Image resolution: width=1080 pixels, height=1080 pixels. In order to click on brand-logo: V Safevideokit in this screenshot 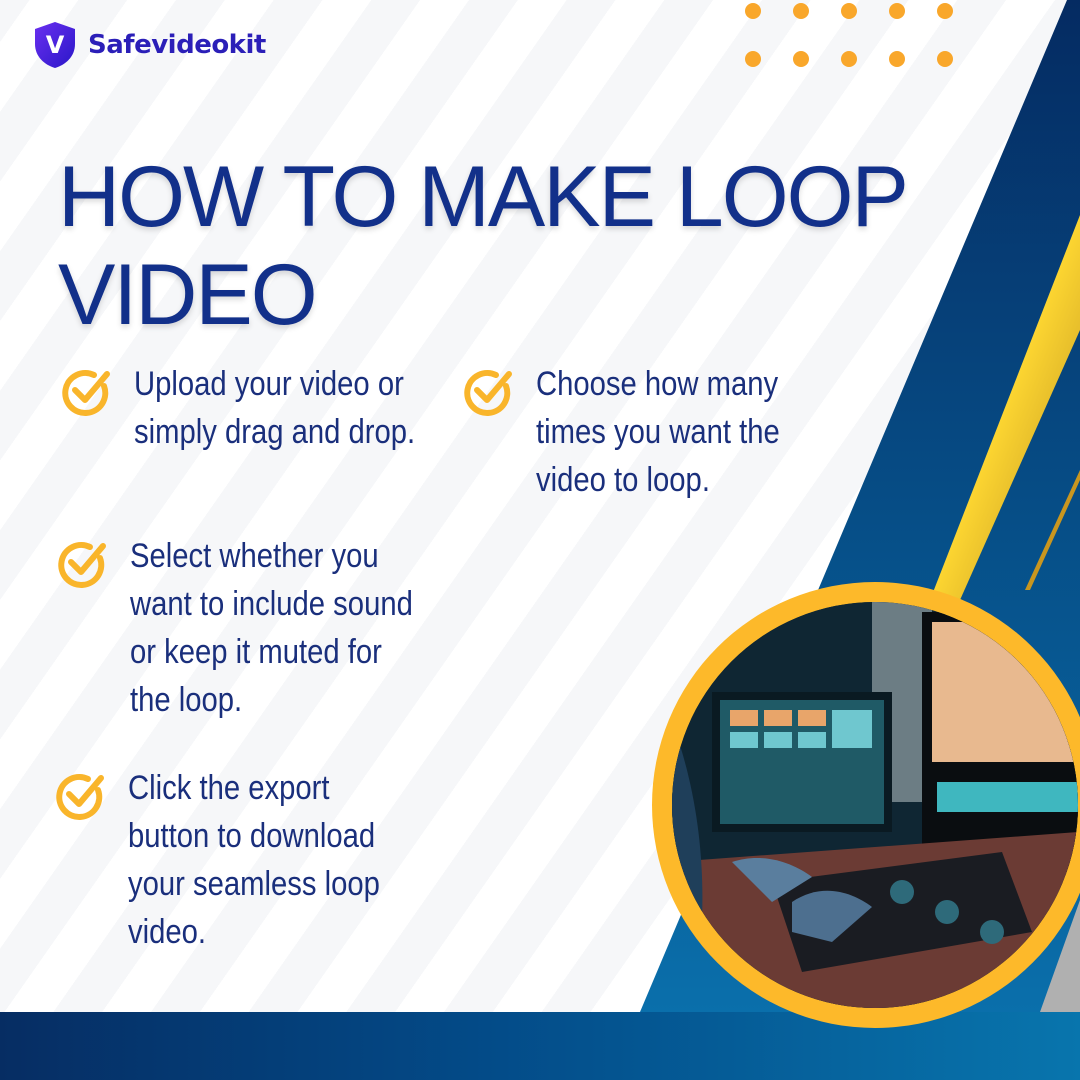, I will do `click(149, 45)`.